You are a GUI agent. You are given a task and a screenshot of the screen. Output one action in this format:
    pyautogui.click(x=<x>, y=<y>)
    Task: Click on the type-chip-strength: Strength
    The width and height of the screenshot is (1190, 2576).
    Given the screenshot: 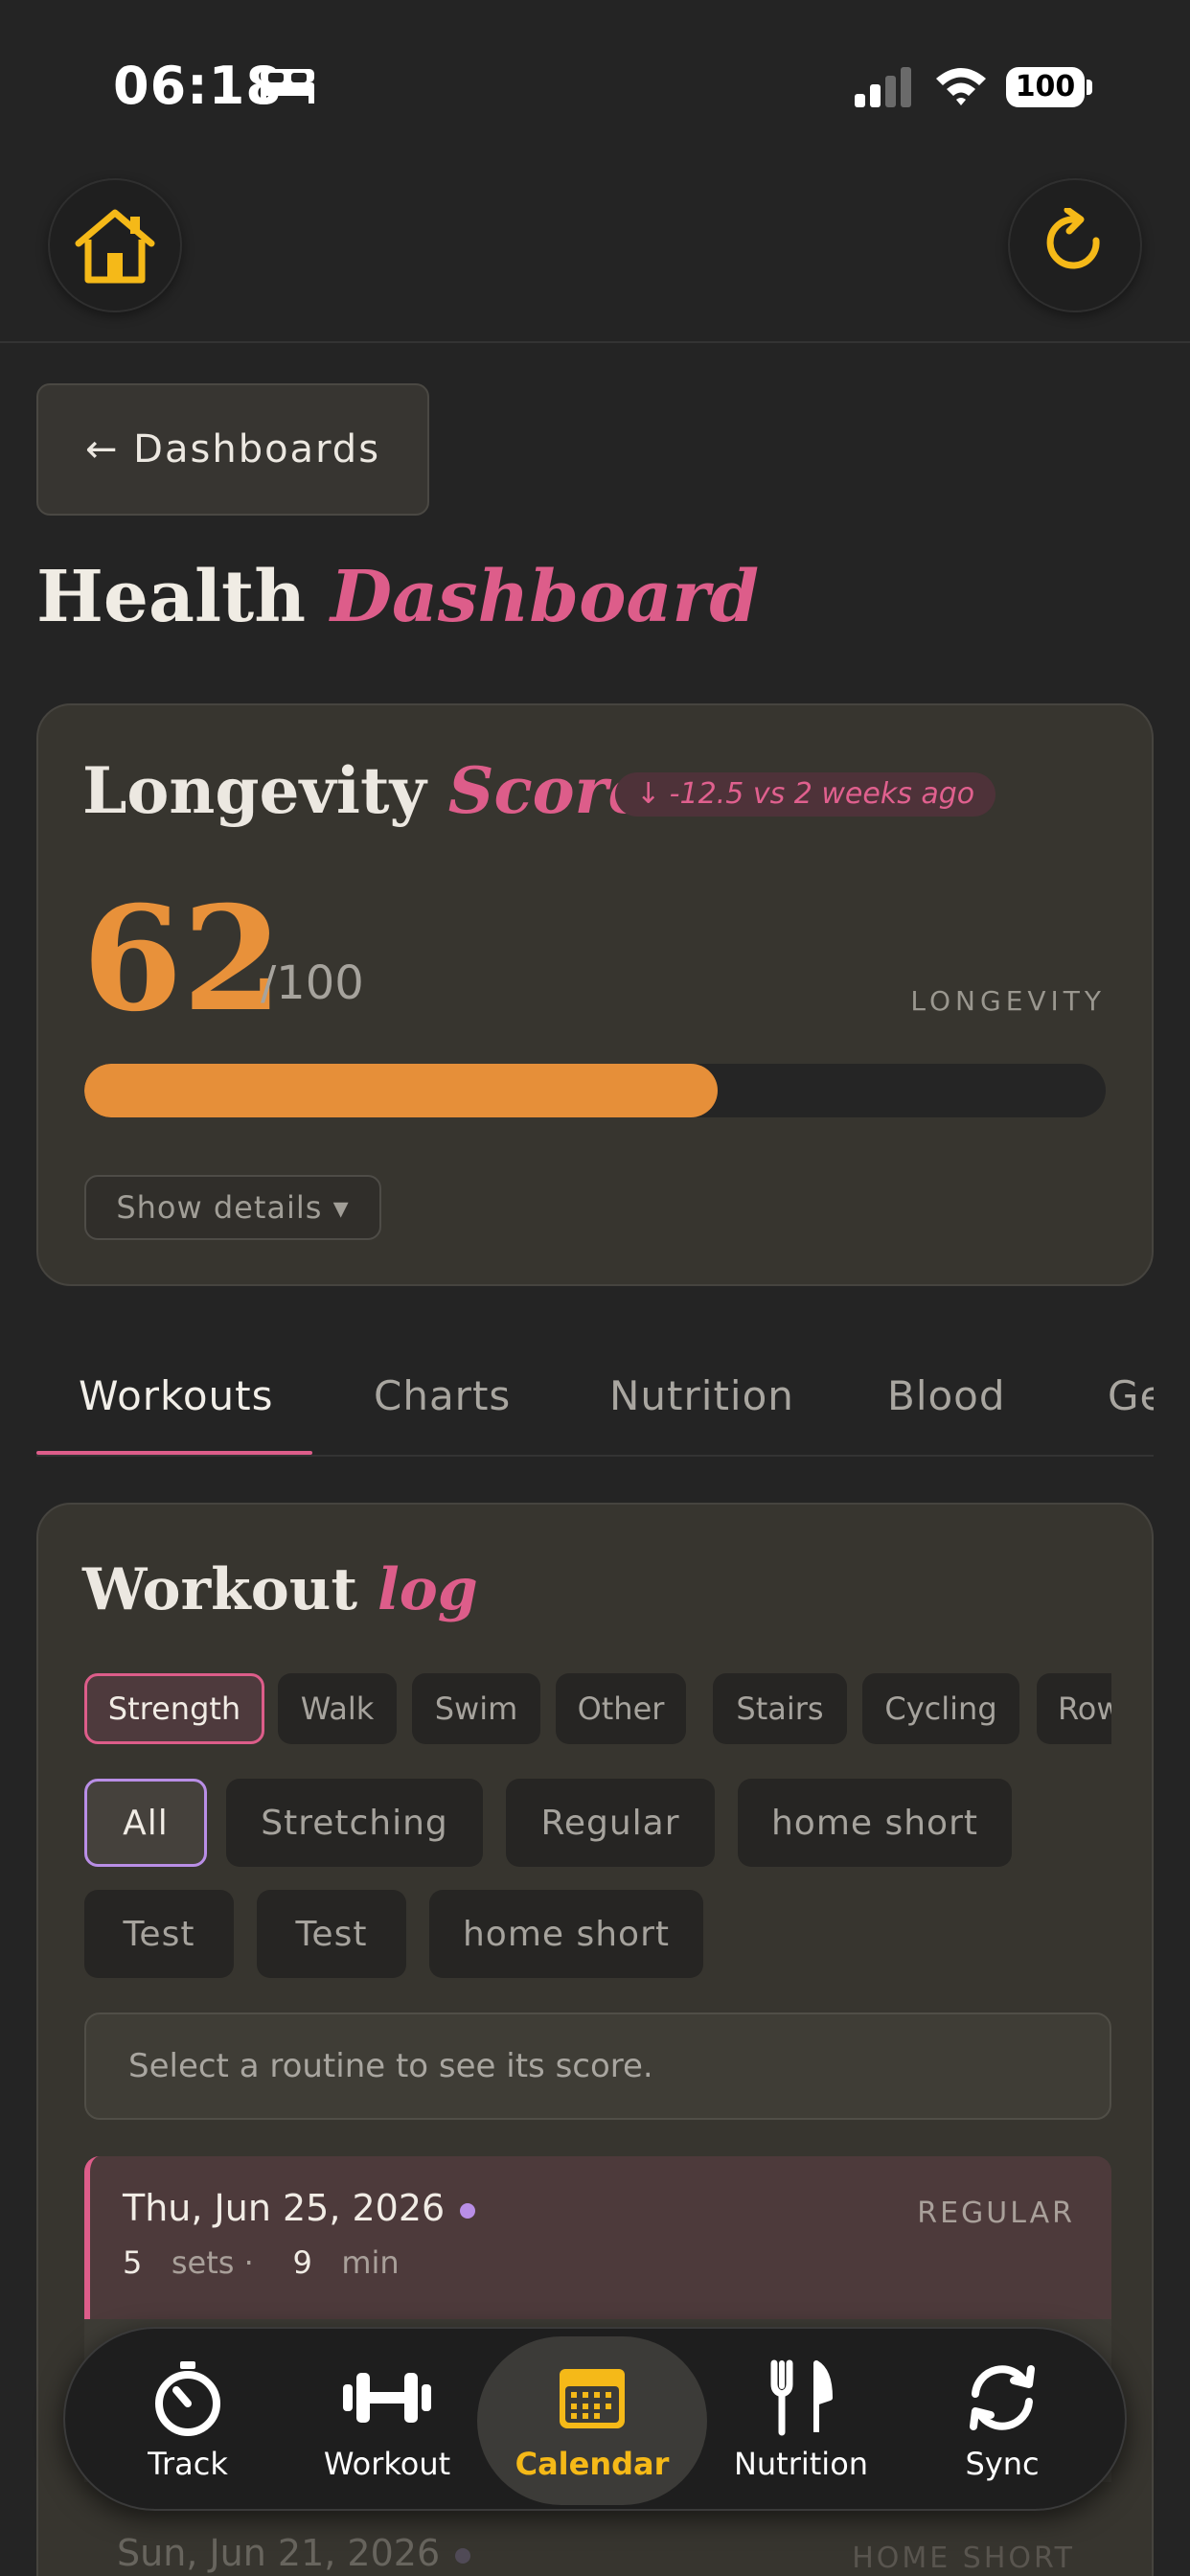 What is the action you would take?
    pyautogui.click(x=174, y=1708)
    